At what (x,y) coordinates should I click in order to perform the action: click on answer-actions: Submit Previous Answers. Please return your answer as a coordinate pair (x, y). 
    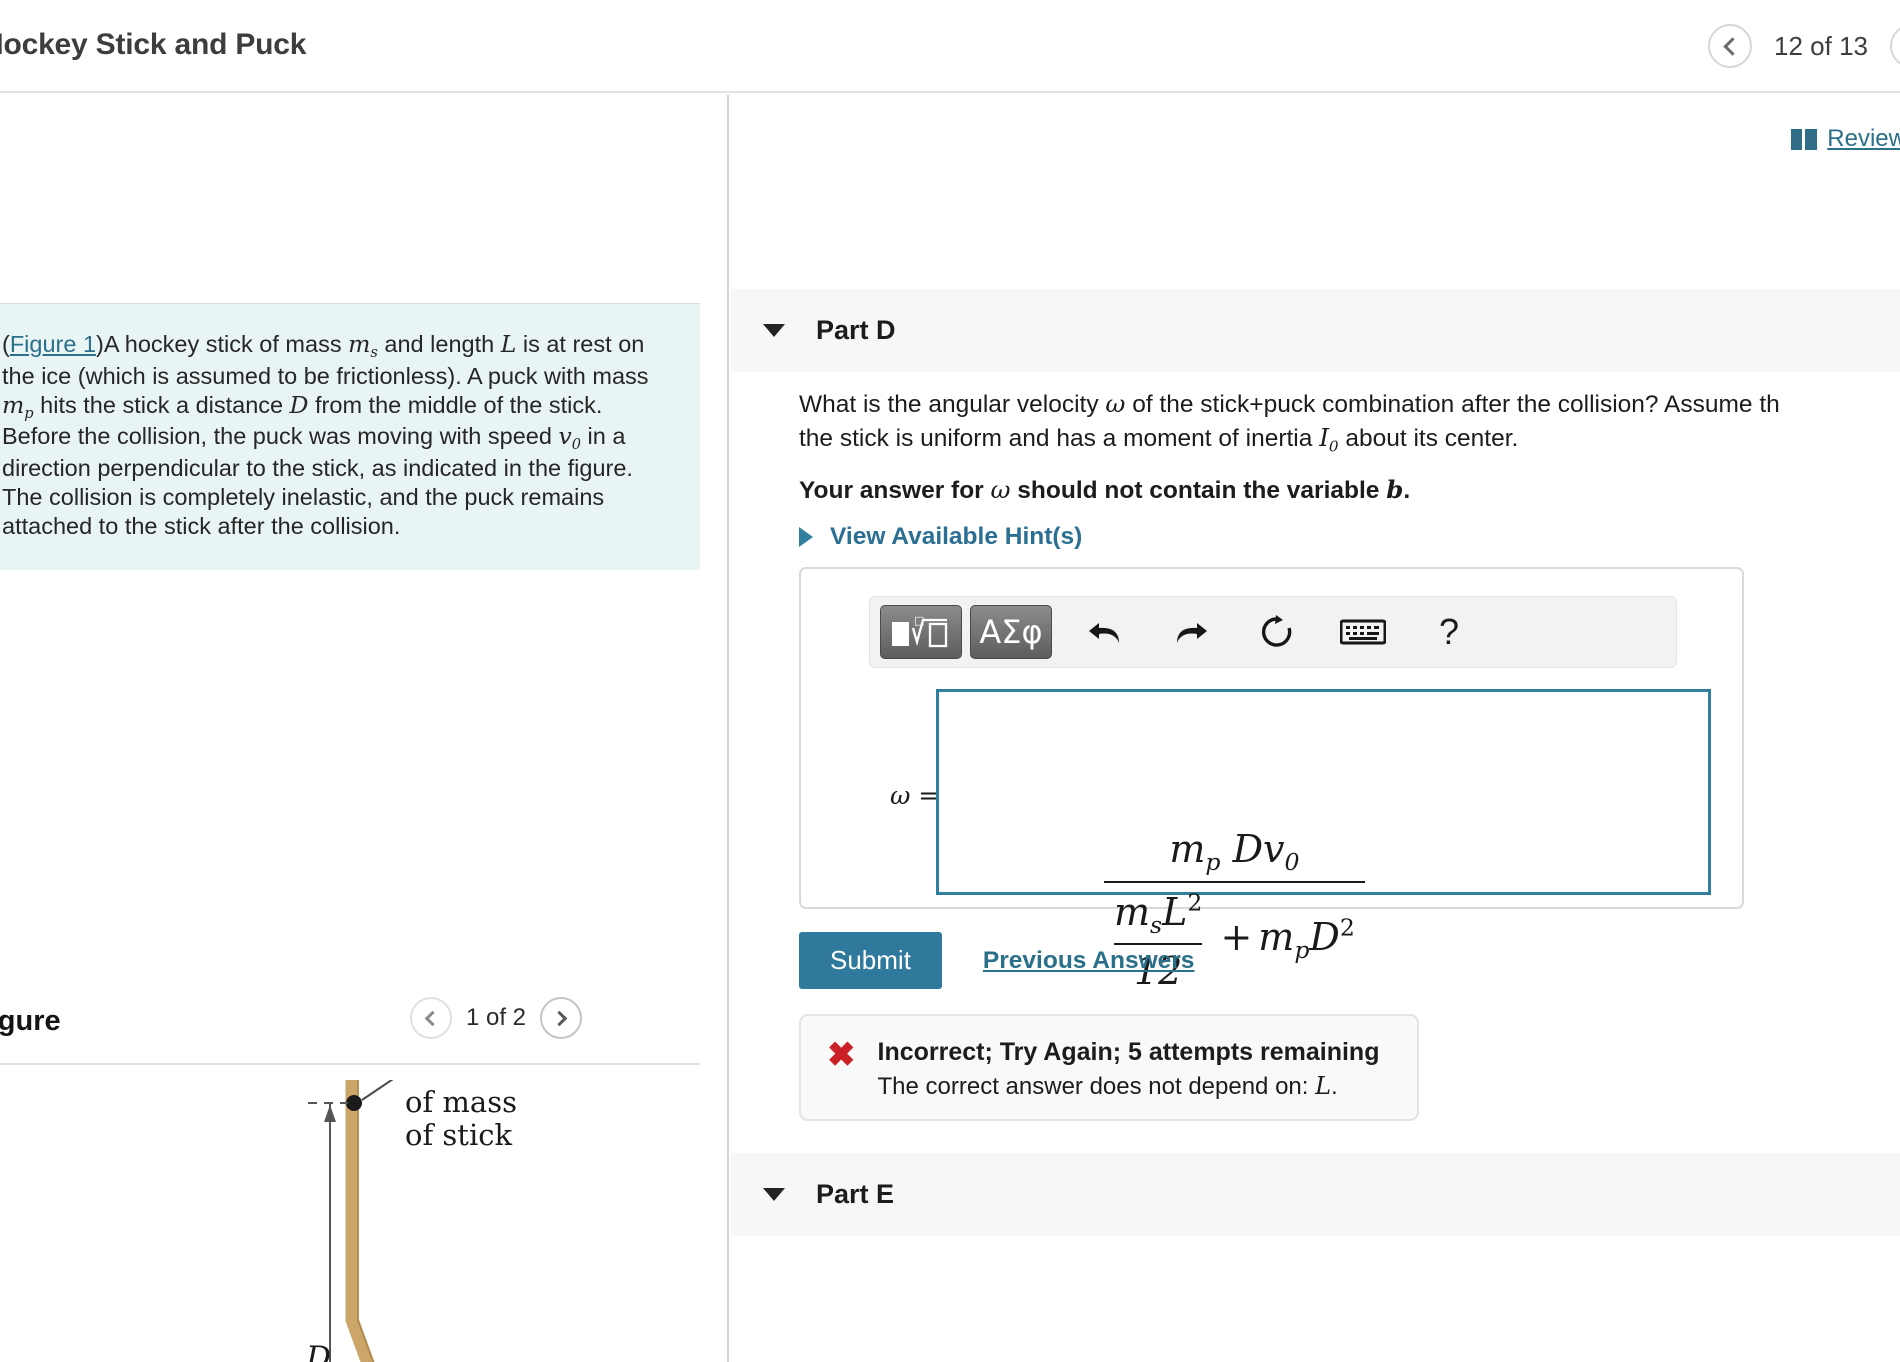
    Looking at the image, I should click on (996, 960).